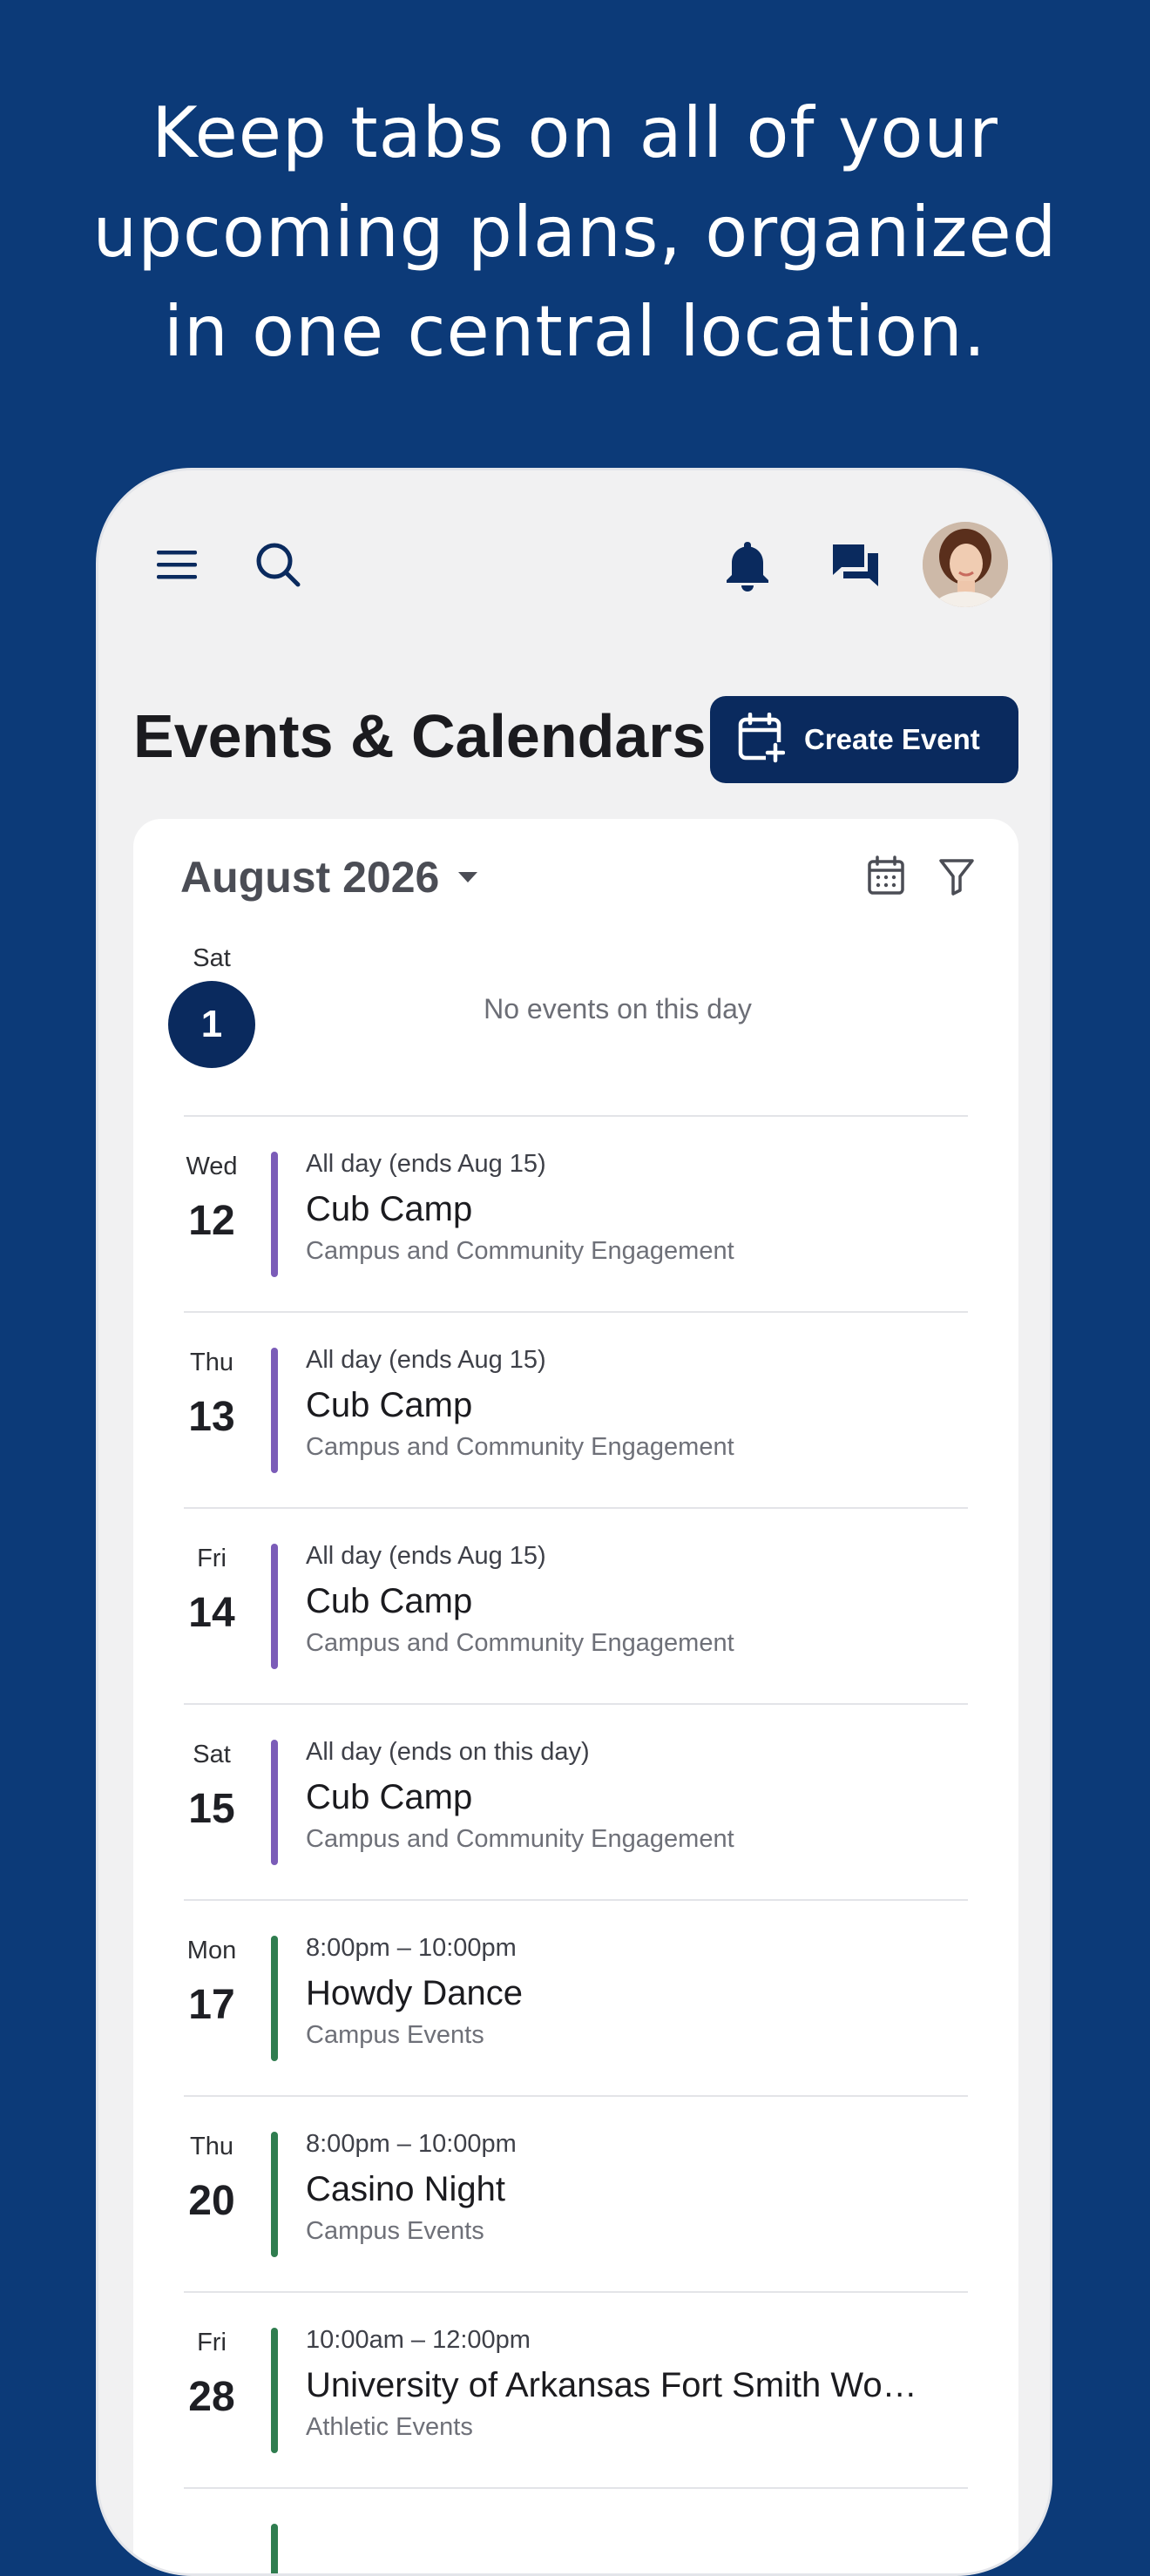 The width and height of the screenshot is (1150, 2576). I want to click on avatar, so click(966, 564).